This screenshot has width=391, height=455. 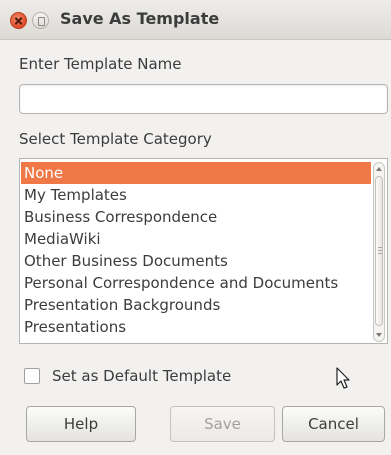 I want to click on scroll-thumb, so click(x=379, y=251).